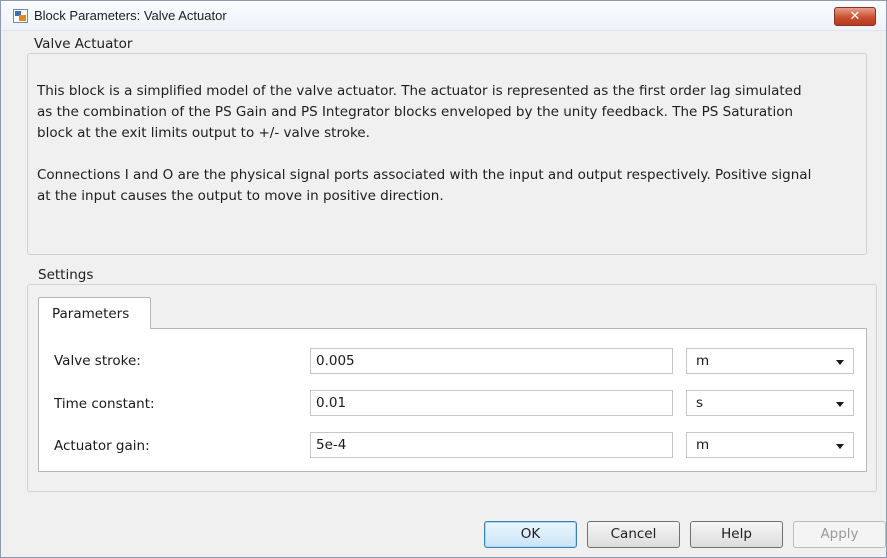  I want to click on valve-stroke-unit-value: m, so click(703, 361).